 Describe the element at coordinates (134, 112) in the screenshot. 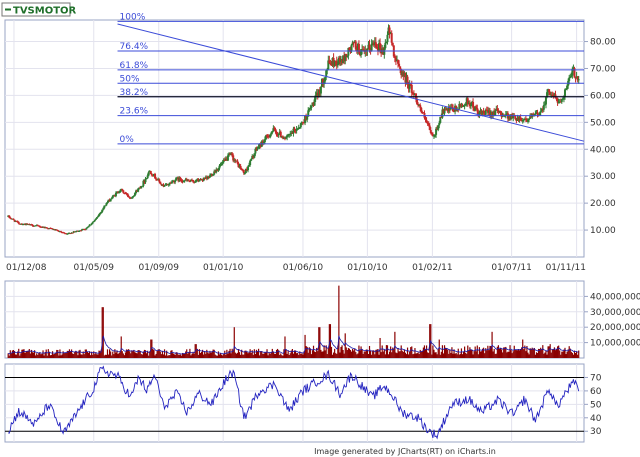

I see `fib-level-label: 23.6%` at that location.